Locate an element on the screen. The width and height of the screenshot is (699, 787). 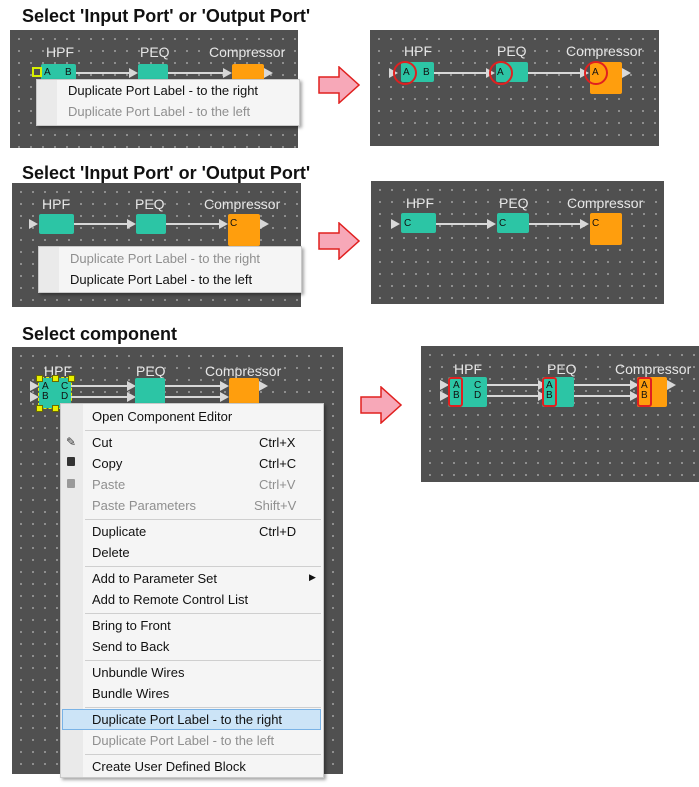
pencil-icon: ✎ is located at coordinates (71, 442).